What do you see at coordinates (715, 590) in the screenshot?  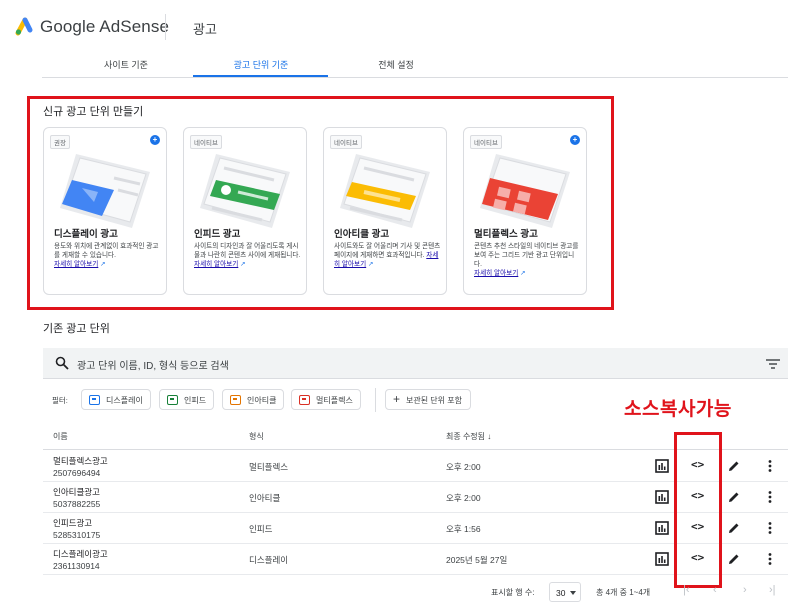 I see `prev-page-icon: ‹` at bounding box center [715, 590].